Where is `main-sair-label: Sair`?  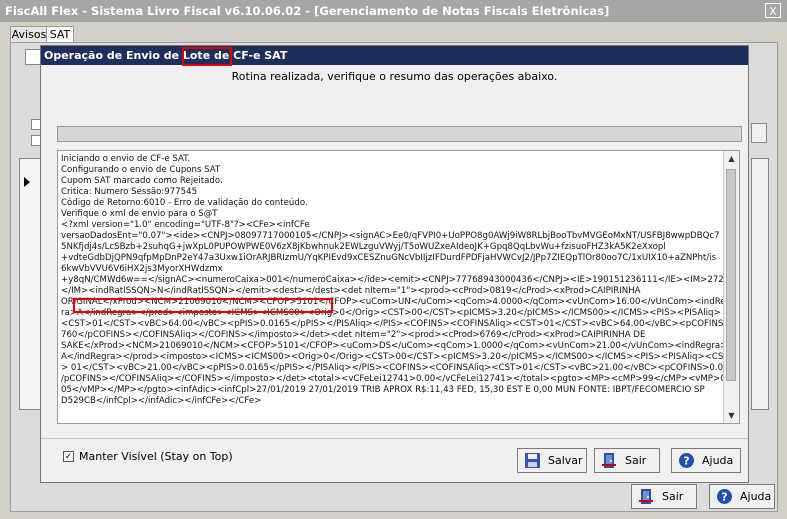 main-sair-label: Sair is located at coordinates (673, 496).